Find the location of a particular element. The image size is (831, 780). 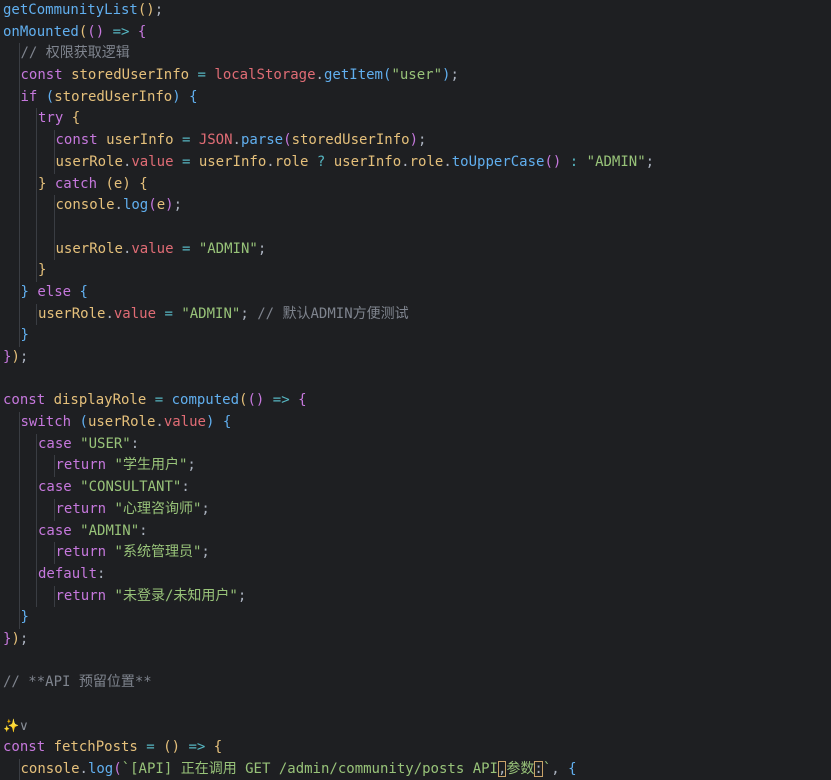

code-line: default: is located at coordinates (415, 574).